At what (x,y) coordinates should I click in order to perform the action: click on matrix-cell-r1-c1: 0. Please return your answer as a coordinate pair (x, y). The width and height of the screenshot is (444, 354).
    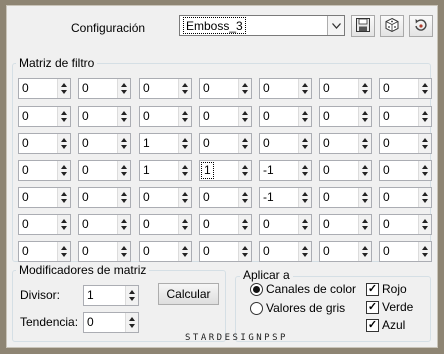
    Looking at the image, I should click on (44, 88).